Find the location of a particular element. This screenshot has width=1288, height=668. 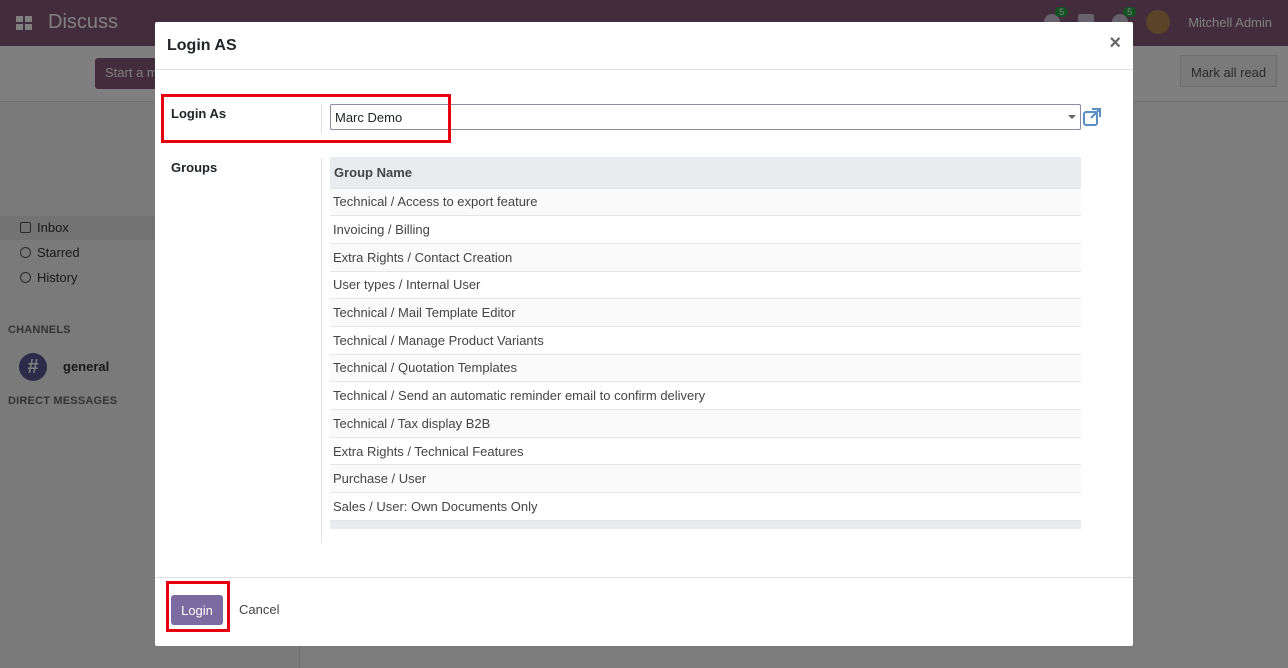

table-row: Technical / Mail Template Editor is located at coordinates (705, 312).